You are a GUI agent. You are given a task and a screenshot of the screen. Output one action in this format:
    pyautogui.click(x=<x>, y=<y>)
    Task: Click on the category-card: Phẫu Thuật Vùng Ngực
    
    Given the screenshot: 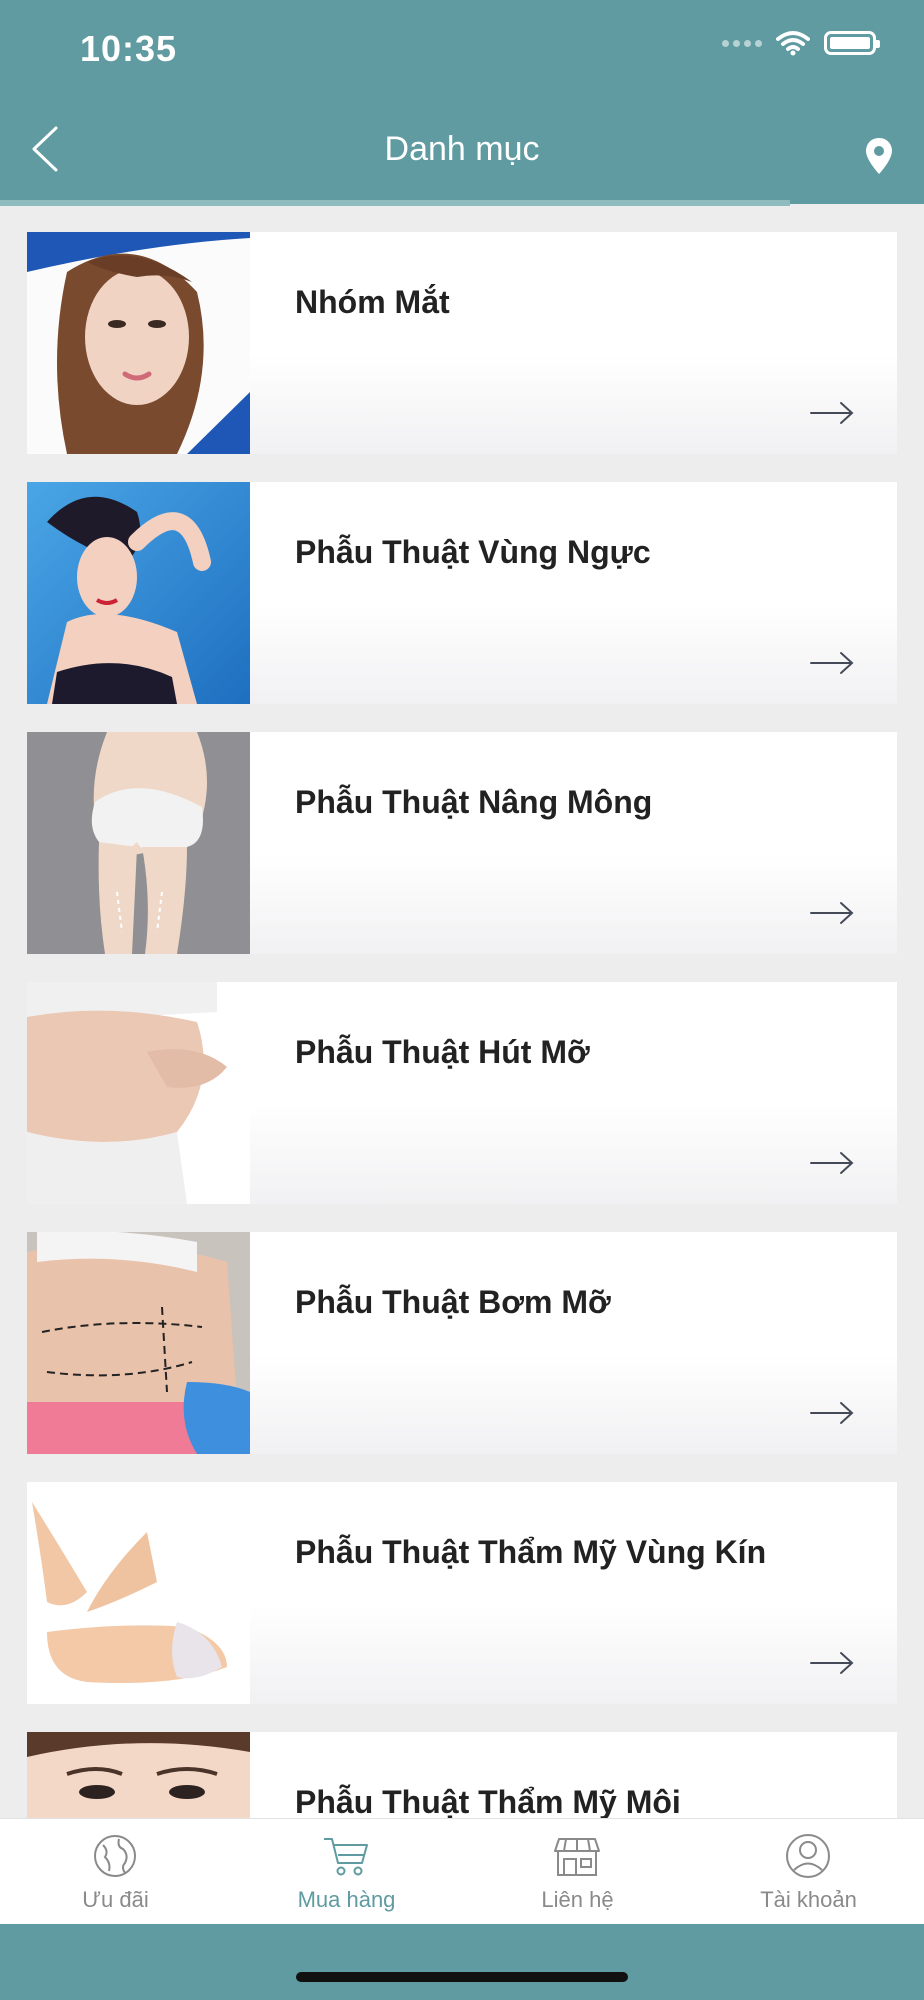 What is the action you would take?
    pyautogui.click(x=462, y=593)
    